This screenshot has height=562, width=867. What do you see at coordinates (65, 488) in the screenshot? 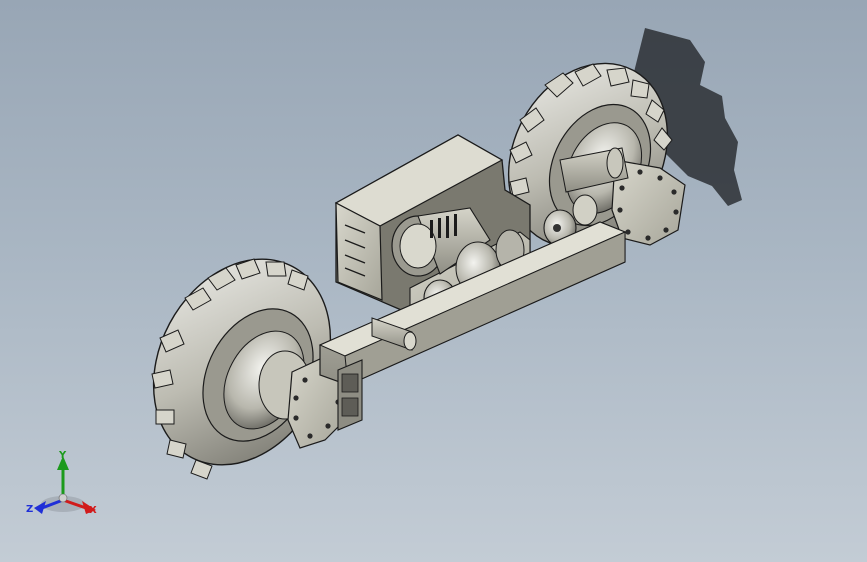
I see `coordinate-triad: Y X Z` at bounding box center [65, 488].